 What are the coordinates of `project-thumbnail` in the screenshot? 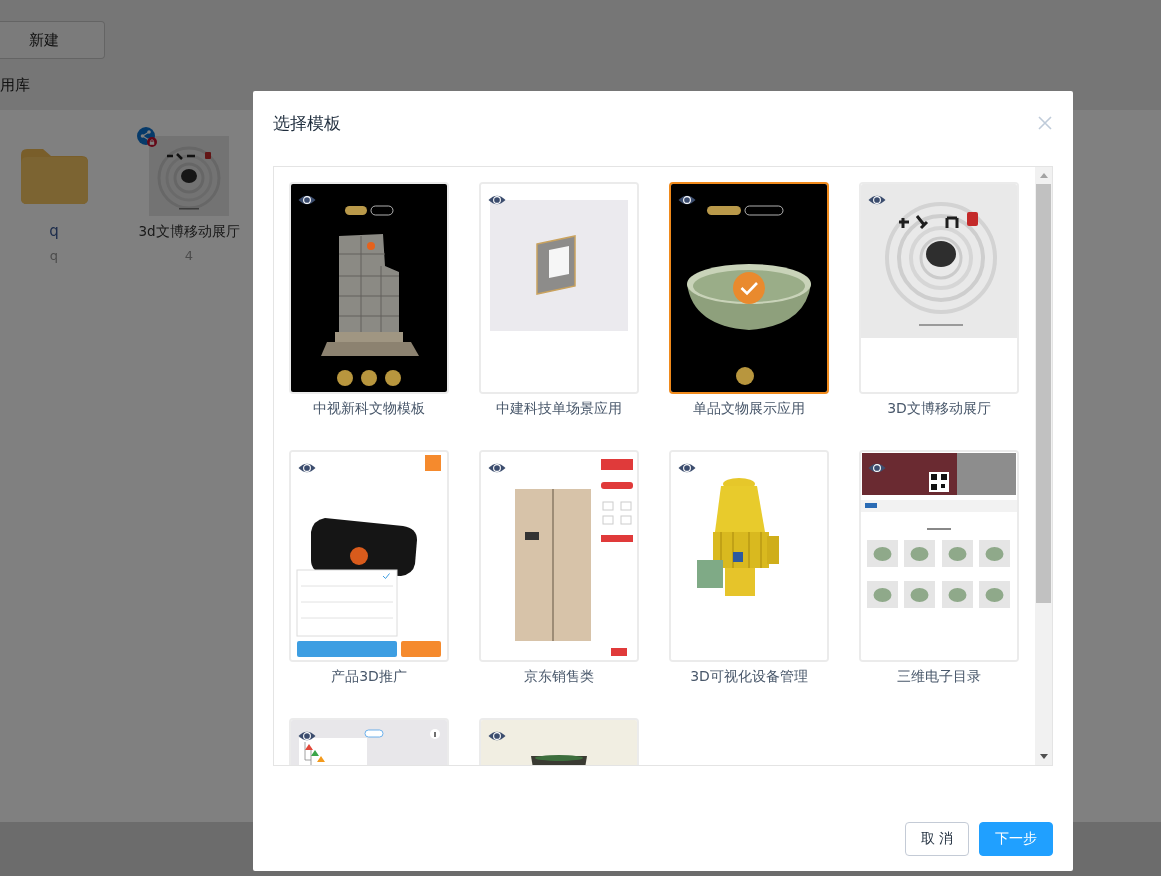 It's located at (189, 176).